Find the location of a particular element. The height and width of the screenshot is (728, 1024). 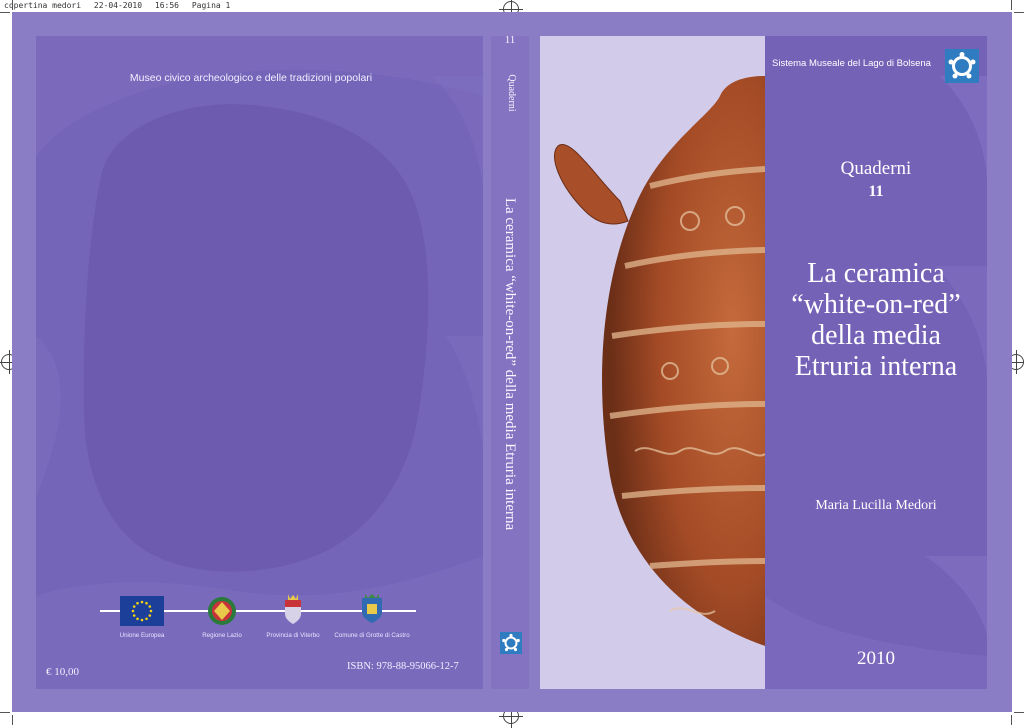

crop-mark-top-left-h is located at coordinates (5, 12).